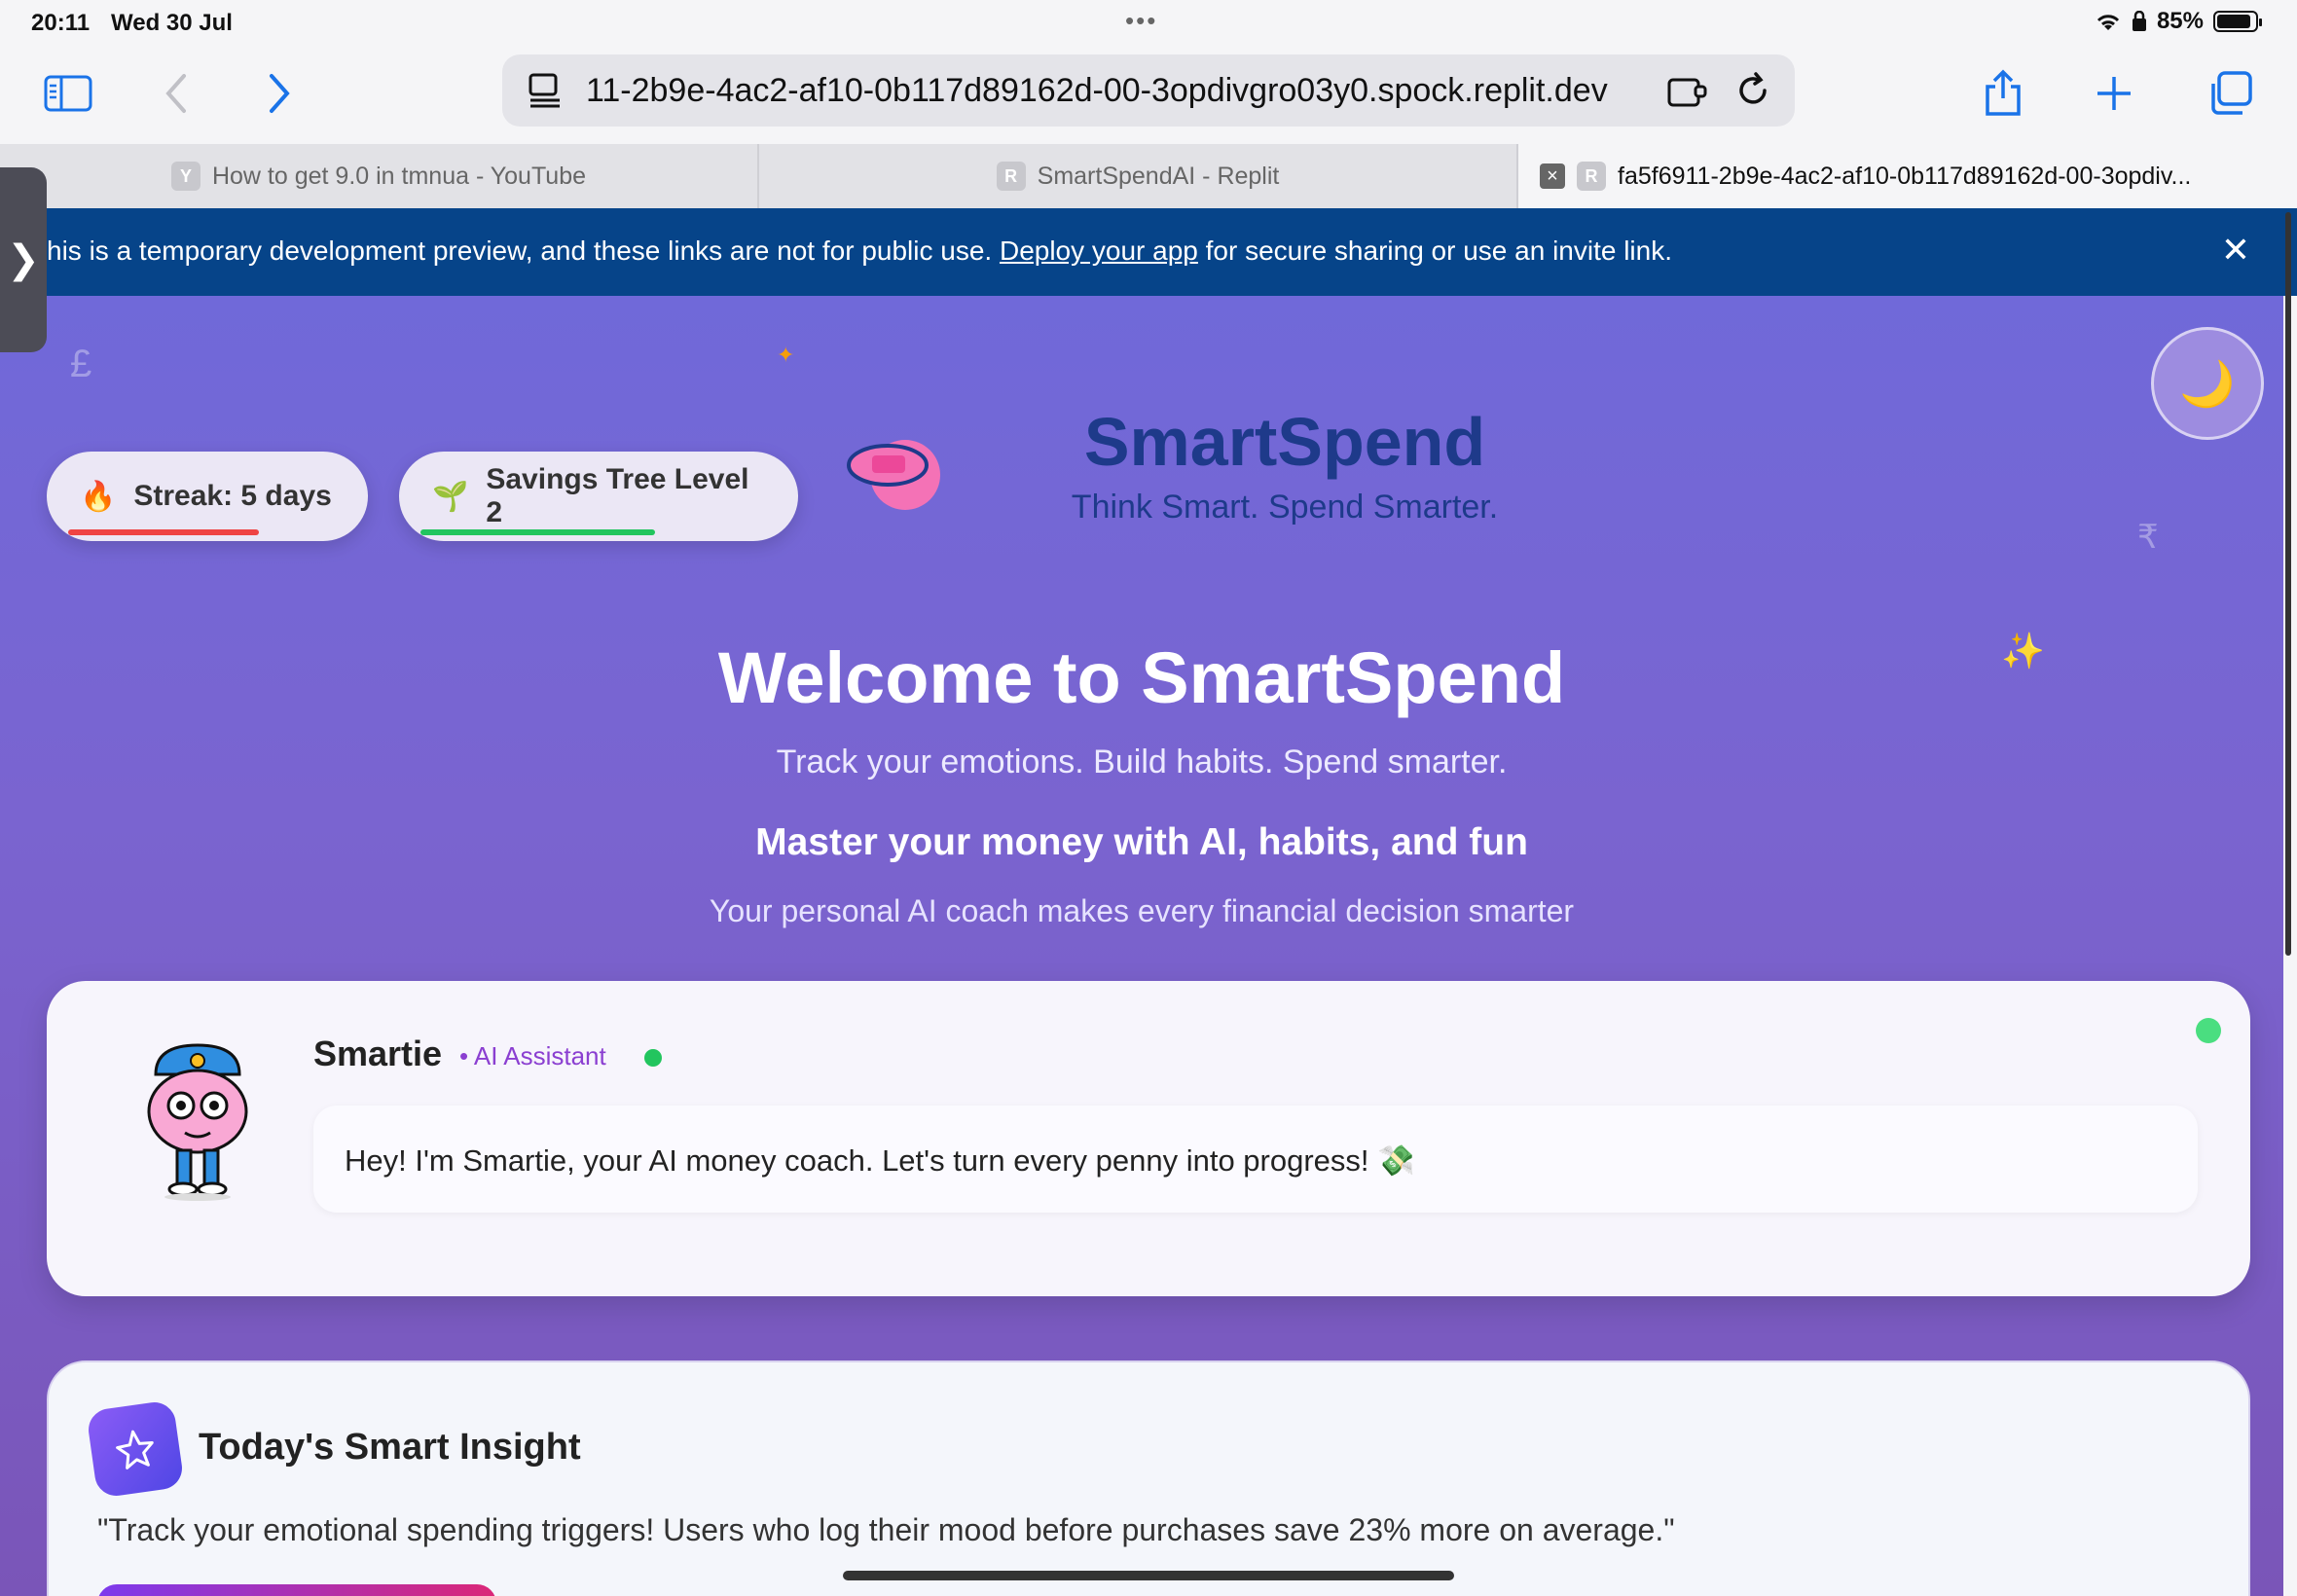  Describe the element at coordinates (2231, 93) in the screenshot. I see `tab-overview-icon` at that location.